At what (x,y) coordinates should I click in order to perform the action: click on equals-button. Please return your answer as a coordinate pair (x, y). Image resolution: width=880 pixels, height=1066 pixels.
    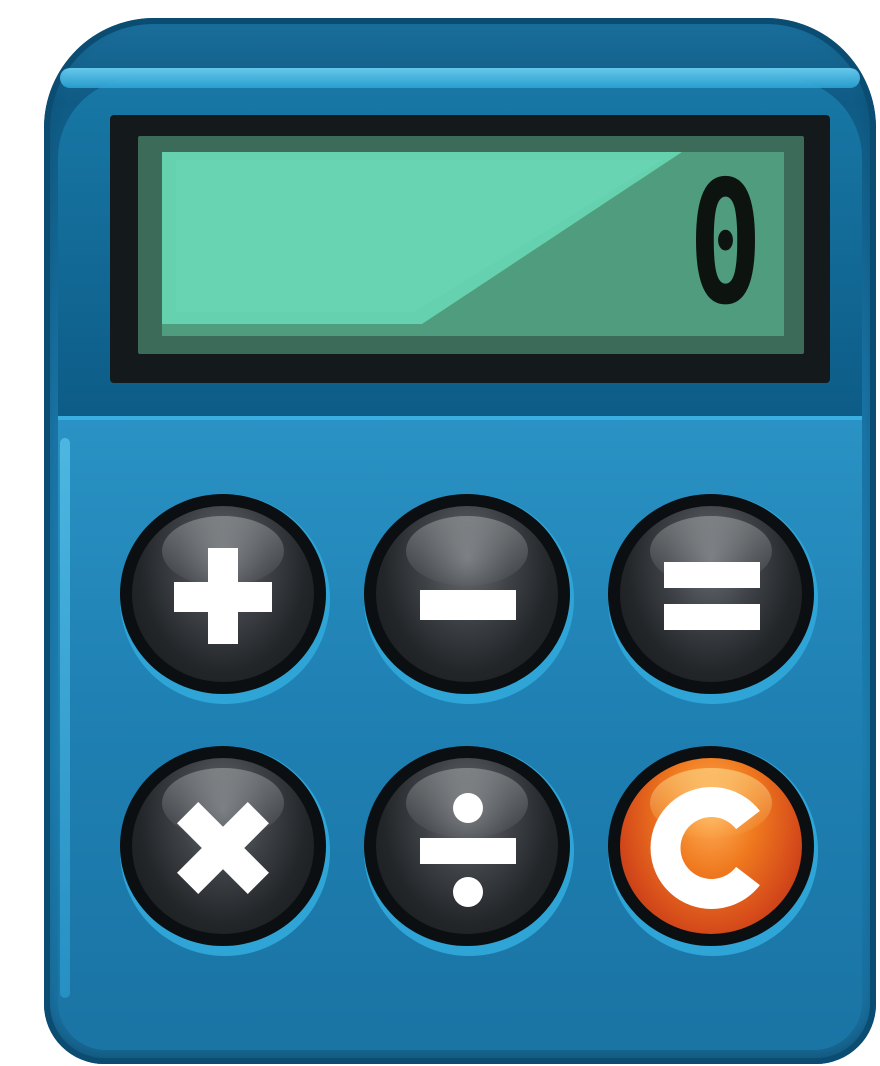
    Looking at the image, I should click on (713, 599).